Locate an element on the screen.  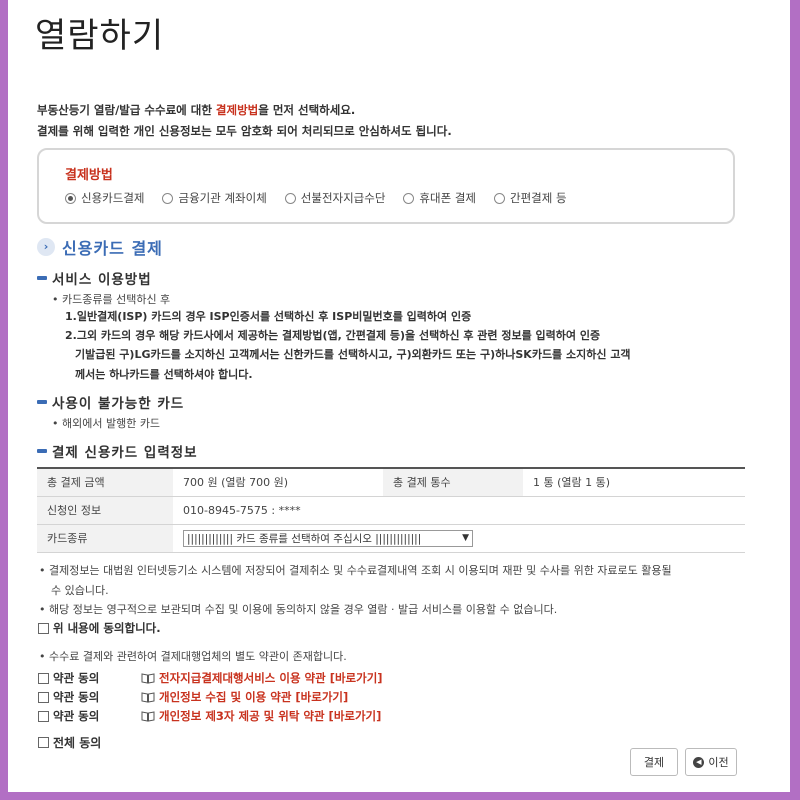
note-3: • 수수료 결제와 관련하여 결제대행업체의 별도 약관이 존재합니다. is located at coordinates (193, 656).